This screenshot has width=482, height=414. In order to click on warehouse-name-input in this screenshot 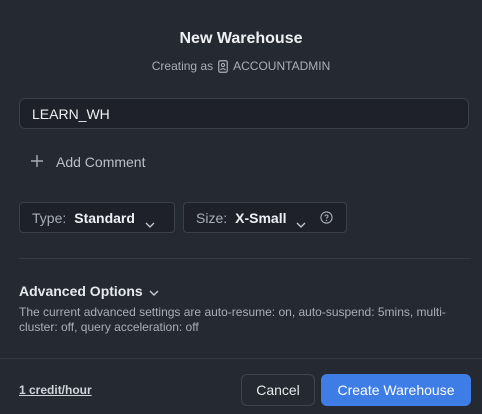, I will do `click(244, 113)`.